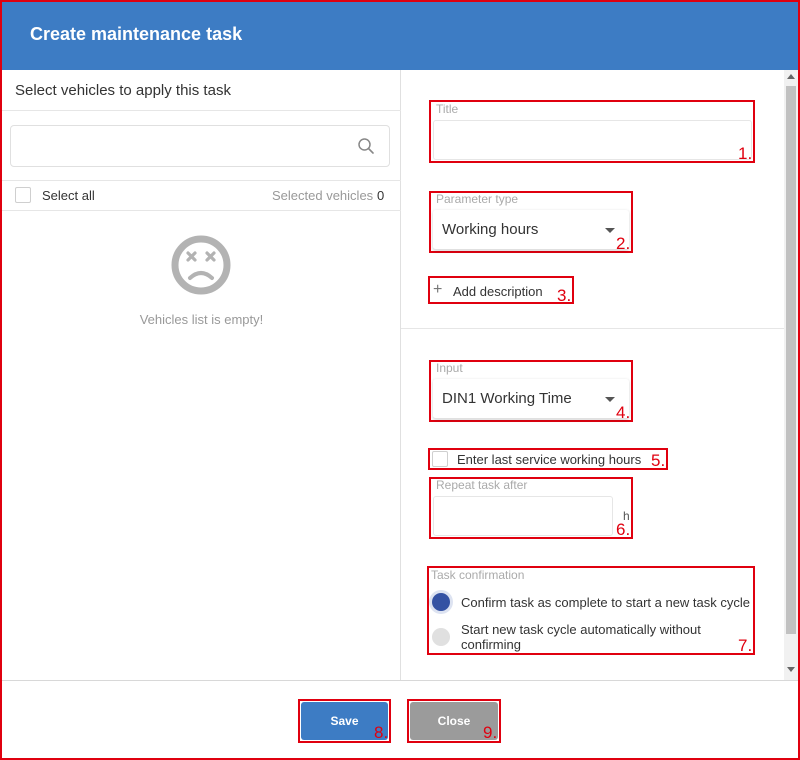 This screenshot has width=800, height=760. Describe the element at coordinates (745, 153) in the screenshot. I see `annotation-1: 1.` at that location.